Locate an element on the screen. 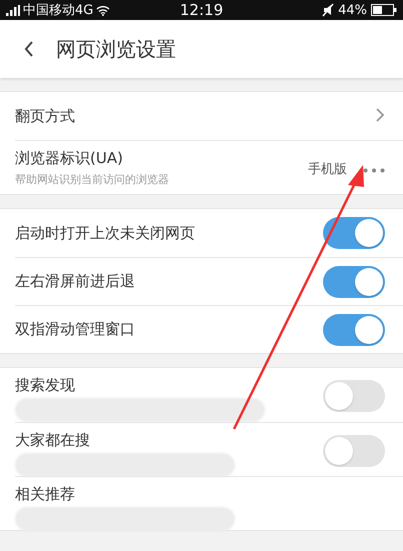  chevron-right-icon is located at coordinates (380, 115).